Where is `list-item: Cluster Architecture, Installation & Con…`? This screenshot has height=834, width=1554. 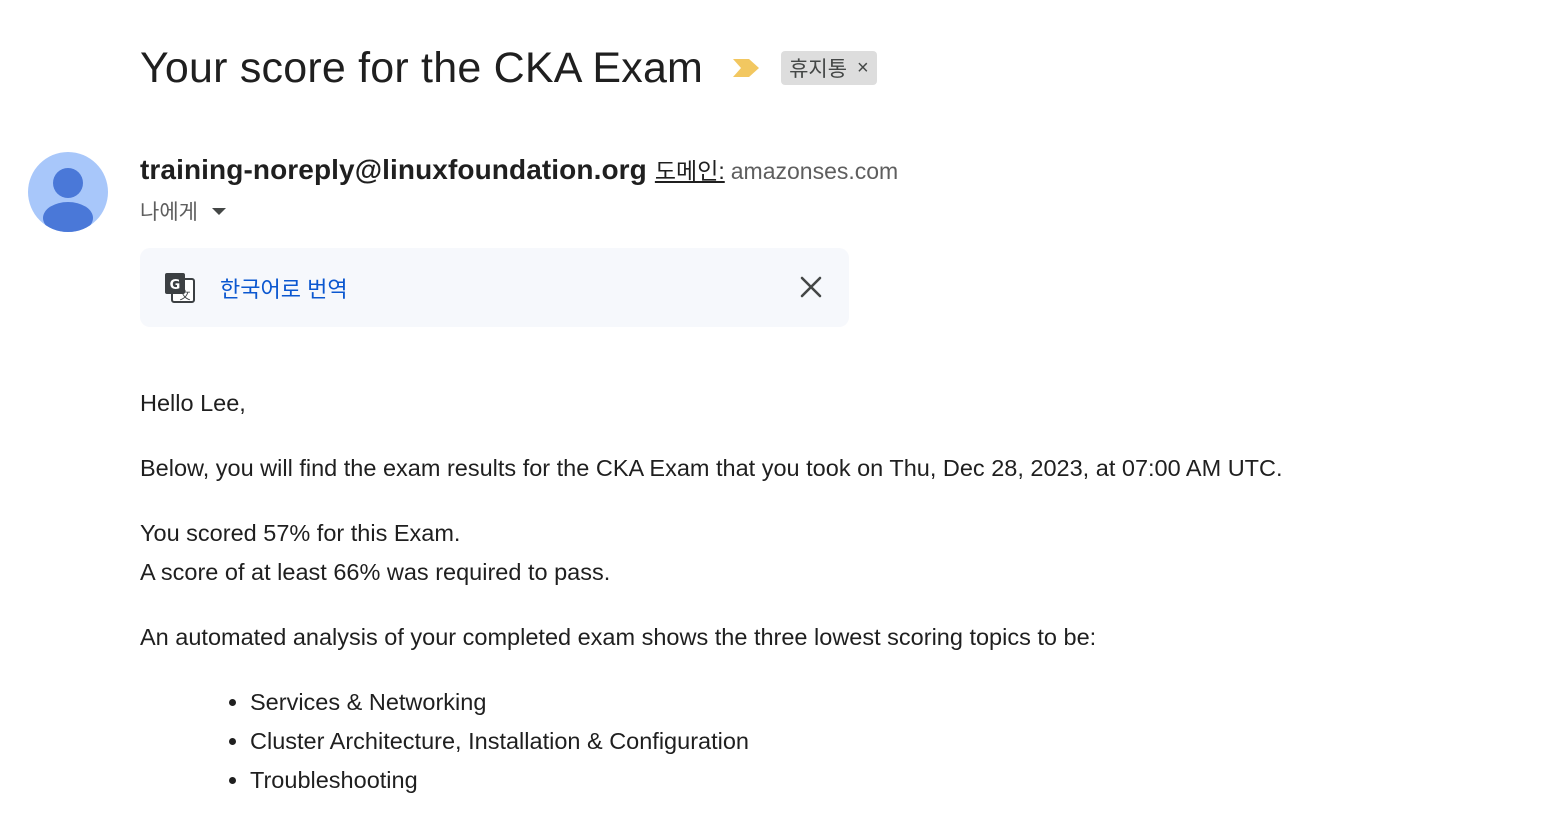
list-item: Cluster Architecture, Installation & Con… is located at coordinates (885, 741).